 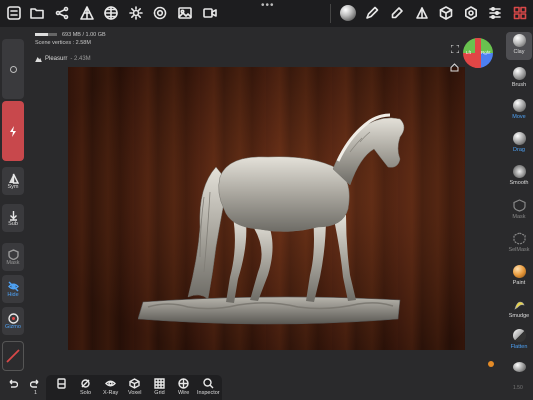 What do you see at coordinates (185, 13) in the screenshot?
I see `image-icon` at bounding box center [185, 13].